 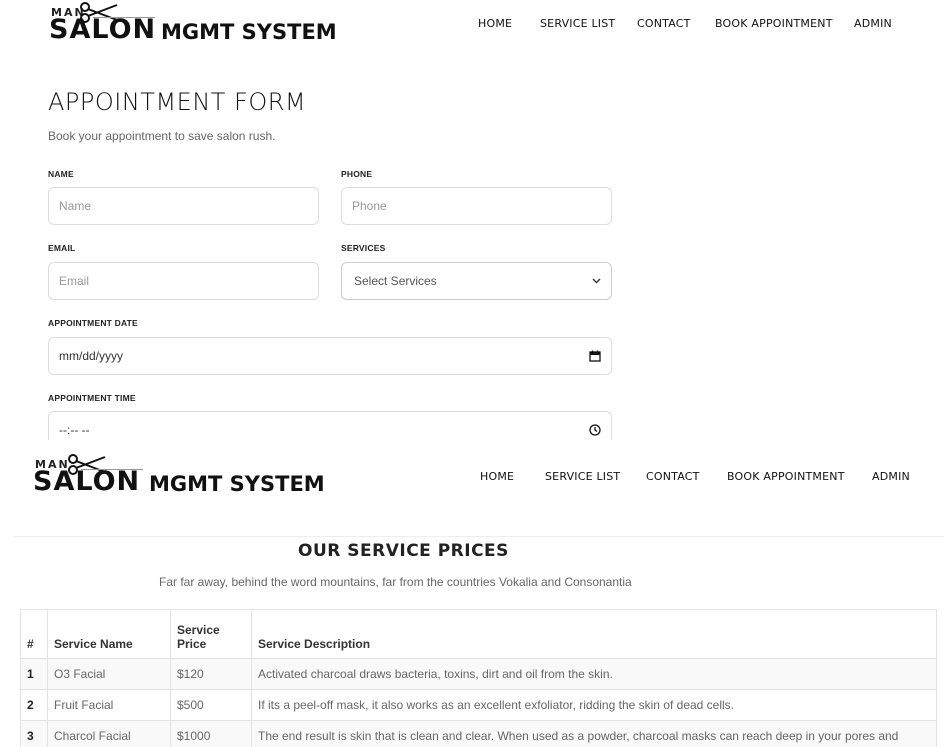 I want to click on col-header-service-name: Service Name, so click(x=109, y=634).